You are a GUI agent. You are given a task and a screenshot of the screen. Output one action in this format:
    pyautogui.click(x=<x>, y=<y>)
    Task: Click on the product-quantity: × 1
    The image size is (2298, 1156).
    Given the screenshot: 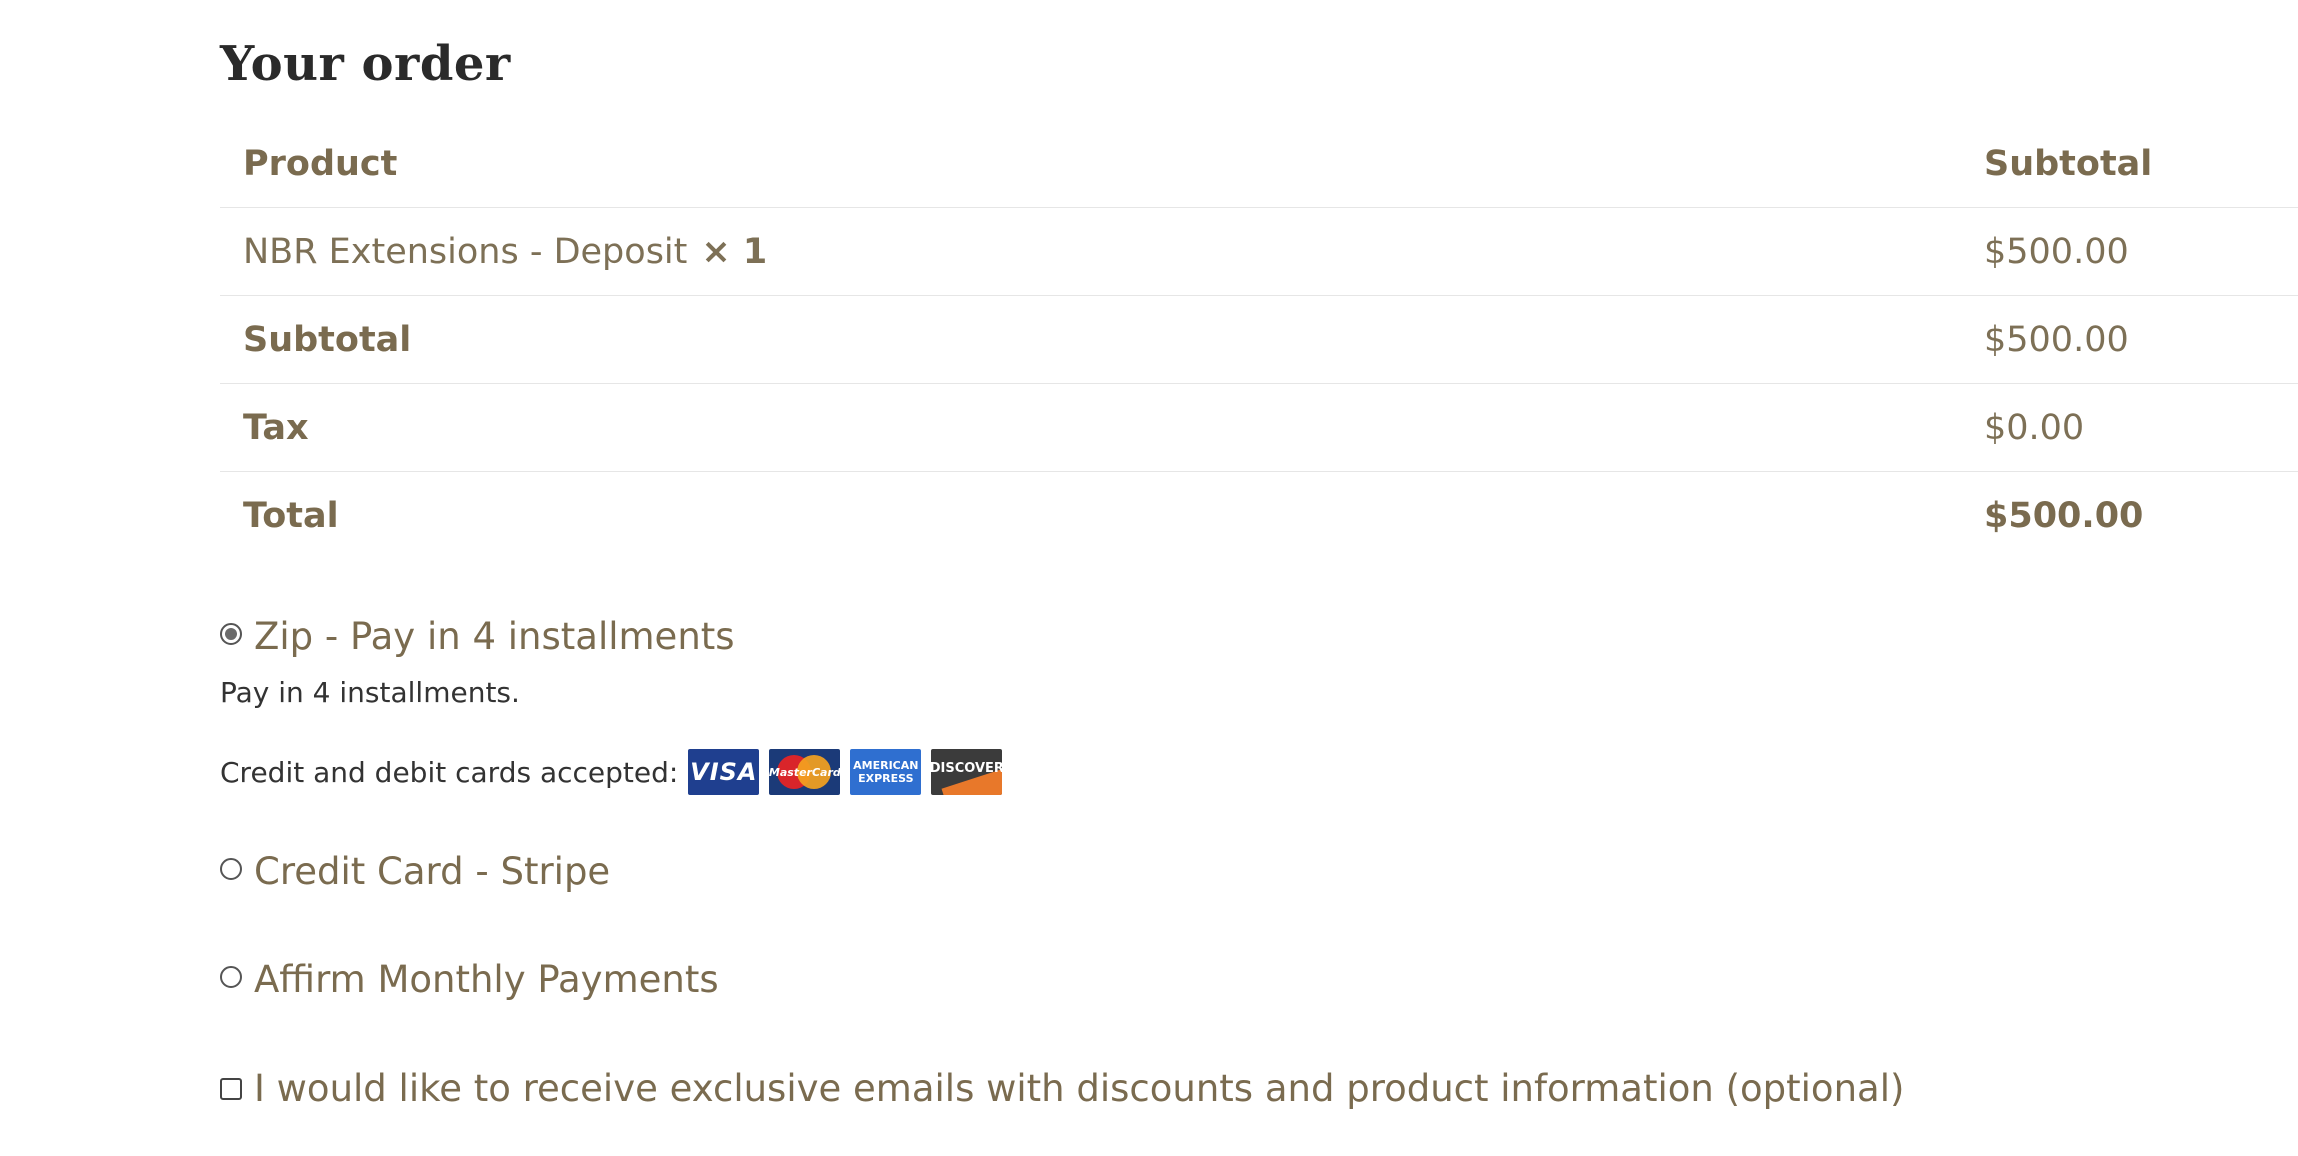 What is the action you would take?
    pyautogui.click(x=734, y=252)
    